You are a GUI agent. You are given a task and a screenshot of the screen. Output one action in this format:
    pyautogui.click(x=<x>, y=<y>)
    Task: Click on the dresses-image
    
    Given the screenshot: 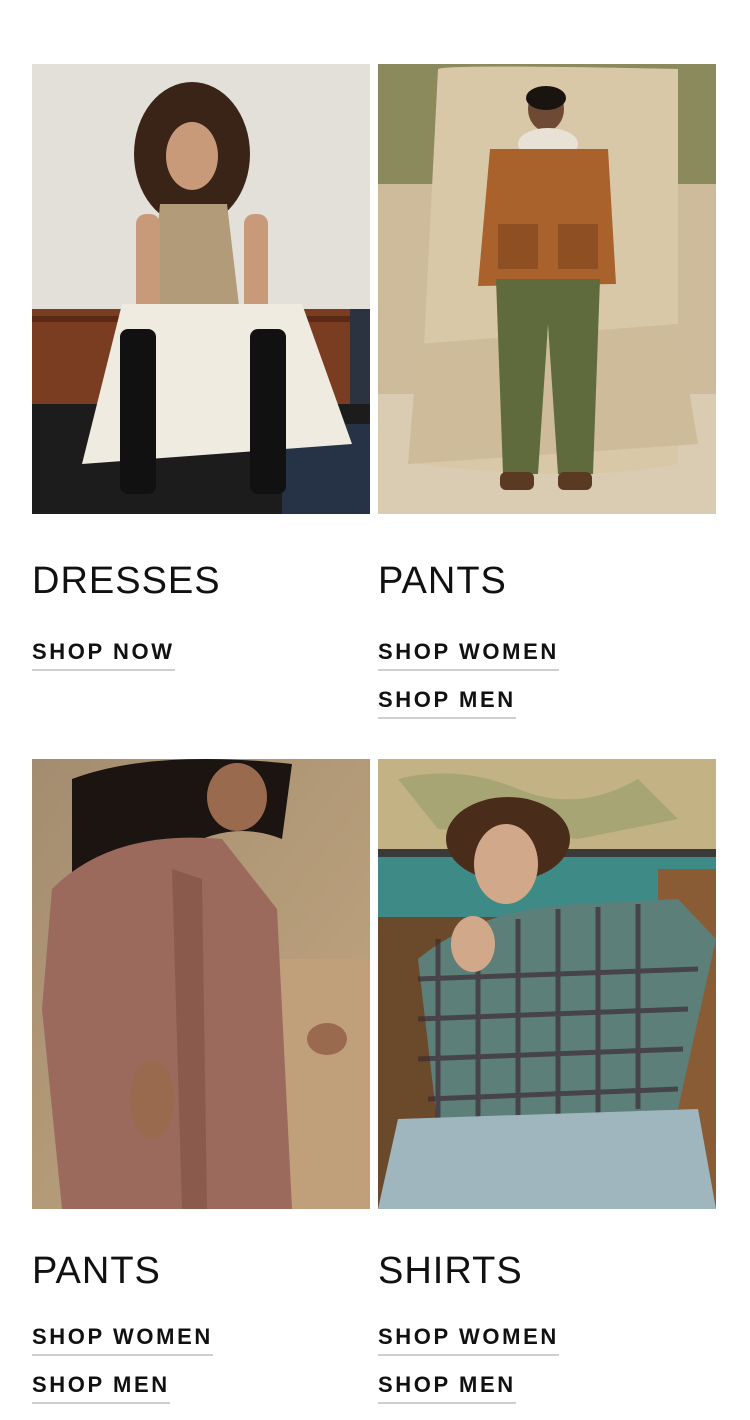 What is the action you would take?
    pyautogui.click(x=201, y=289)
    